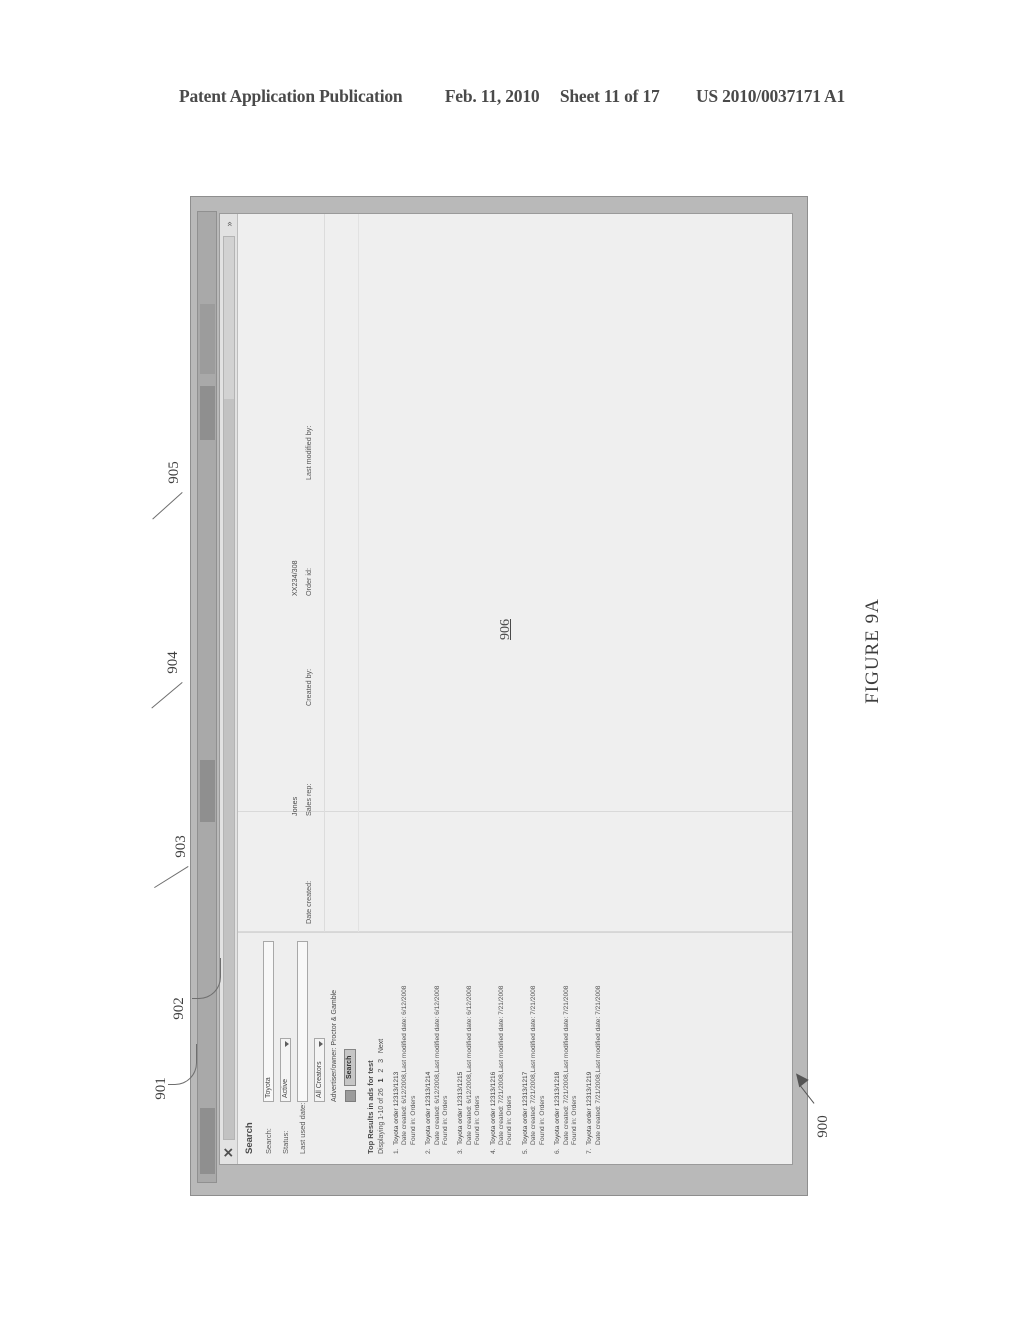 The image size is (1024, 1320). I want to click on page-link-1: 1, so click(381, 1080).